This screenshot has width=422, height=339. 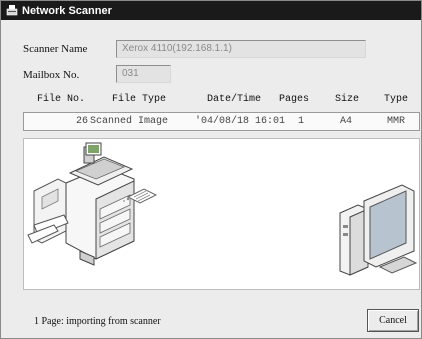 What do you see at coordinates (139, 99) in the screenshot?
I see `col-header-file-type: File Type` at bounding box center [139, 99].